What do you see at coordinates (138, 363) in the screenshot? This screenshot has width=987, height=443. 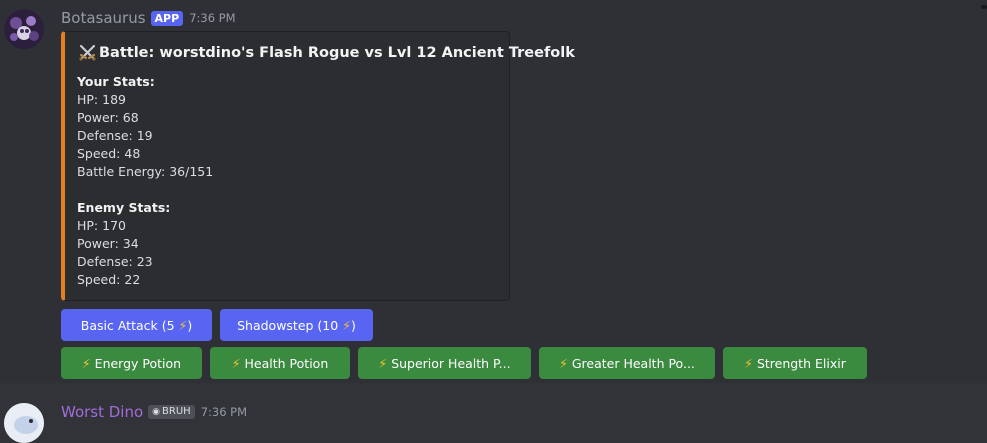 I see `energy-potion-label: Energy Potion` at bounding box center [138, 363].